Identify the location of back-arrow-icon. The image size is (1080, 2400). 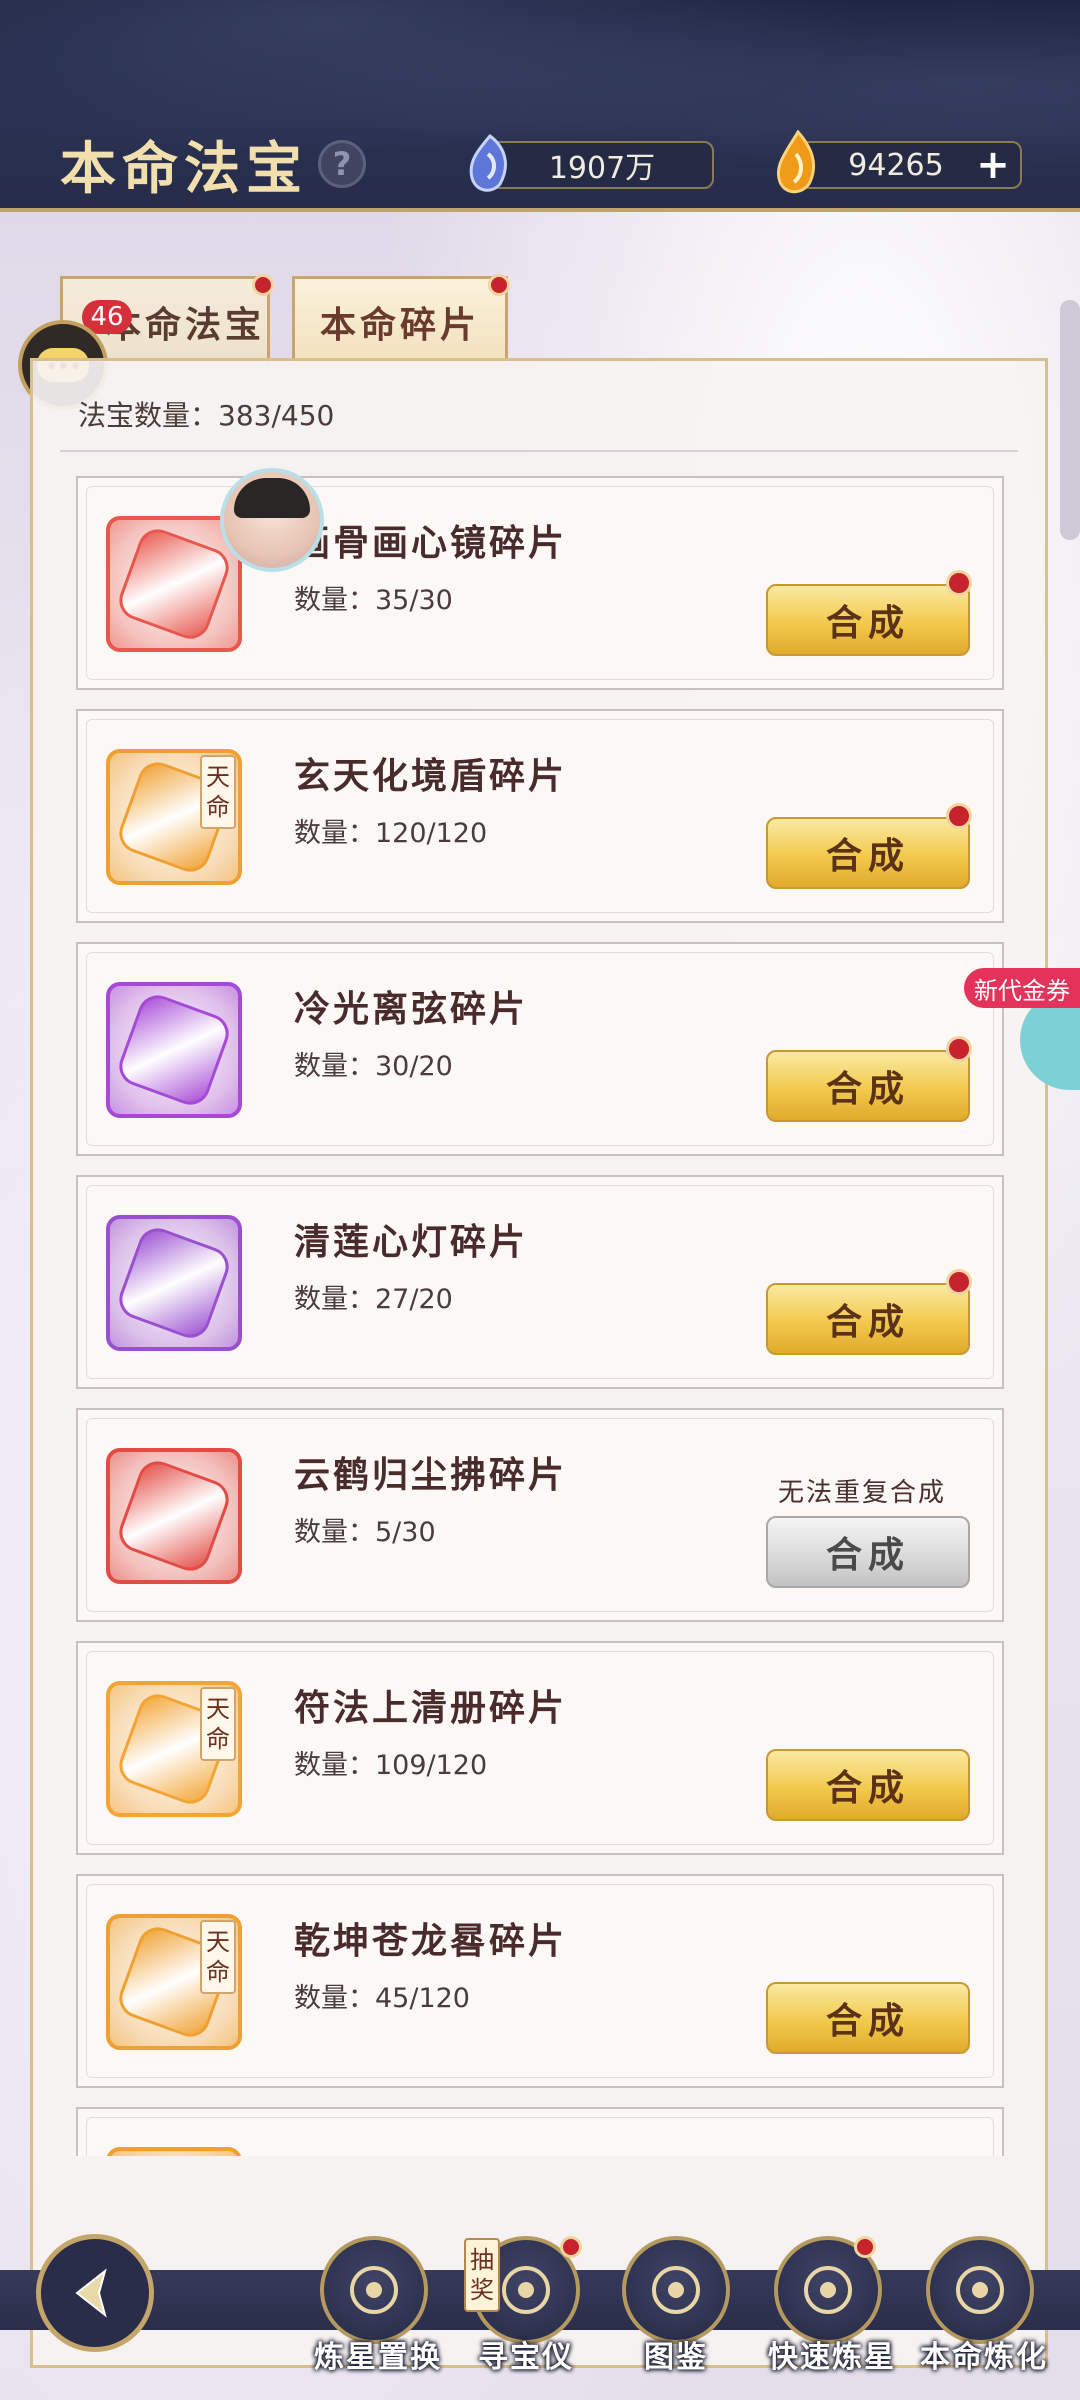
(91, 2293).